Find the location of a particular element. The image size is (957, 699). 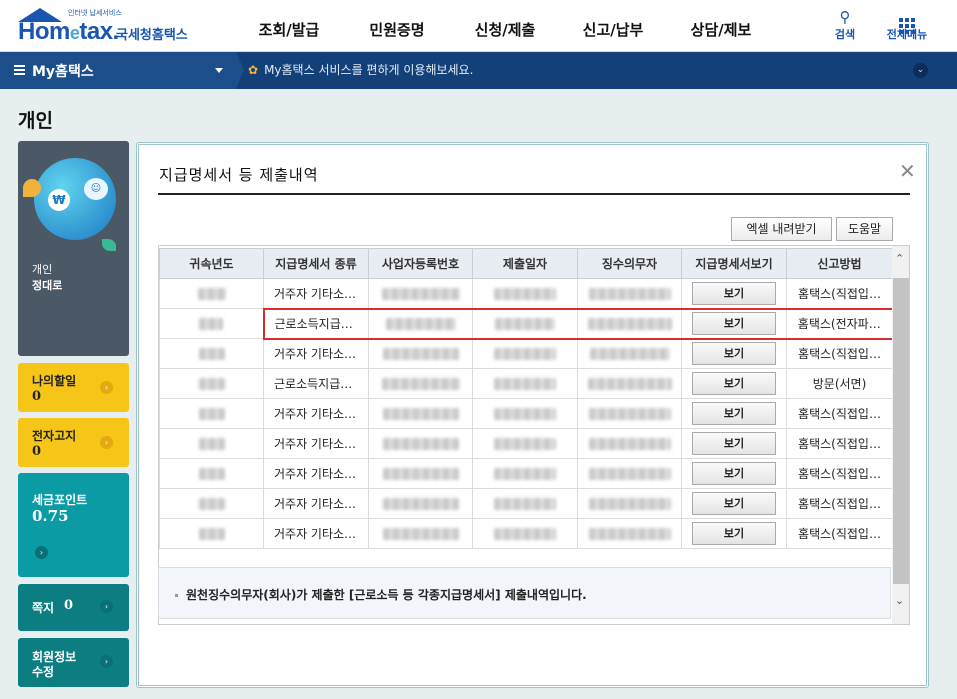

help-button: 도움말 is located at coordinates (864, 229).